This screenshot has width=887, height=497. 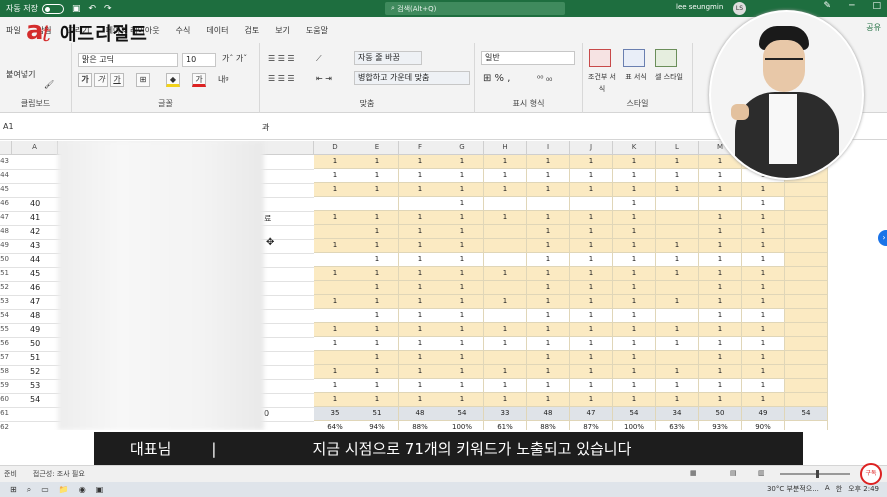 What do you see at coordinates (761, 473) in the screenshot?
I see `page-break-icon: ▥` at bounding box center [761, 473].